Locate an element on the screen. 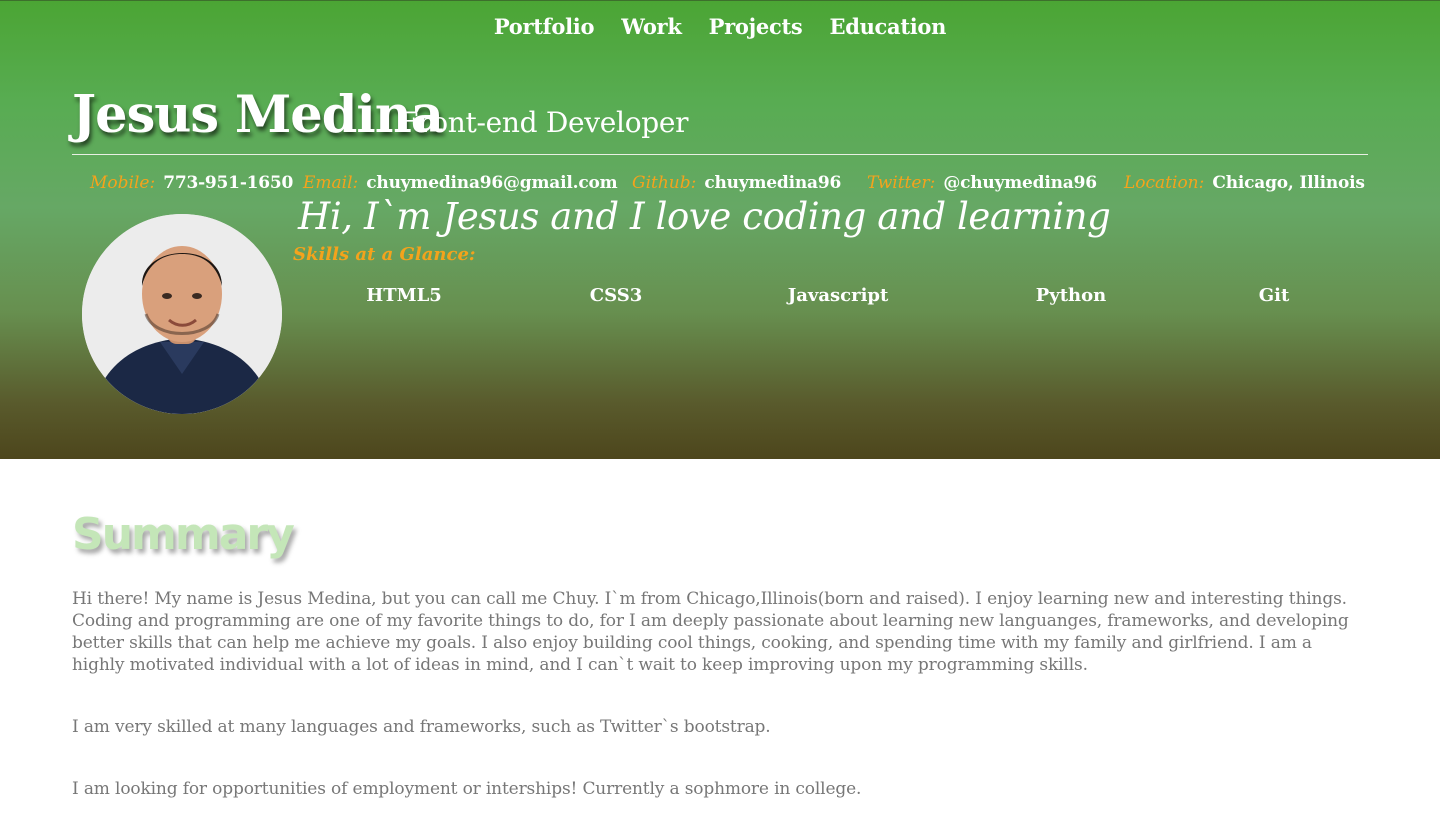 The image size is (1440, 827). avatar is located at coordinates (182, 314).